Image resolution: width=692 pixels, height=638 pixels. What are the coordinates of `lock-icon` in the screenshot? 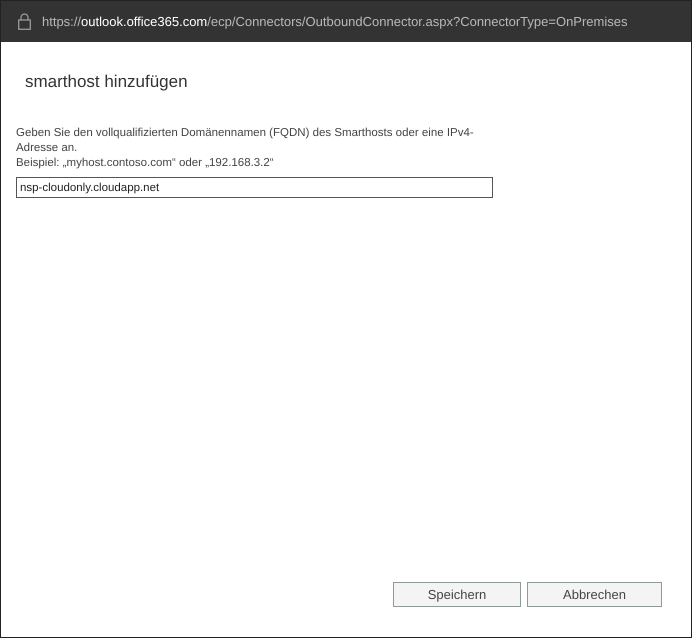 It's located at (24, 21).